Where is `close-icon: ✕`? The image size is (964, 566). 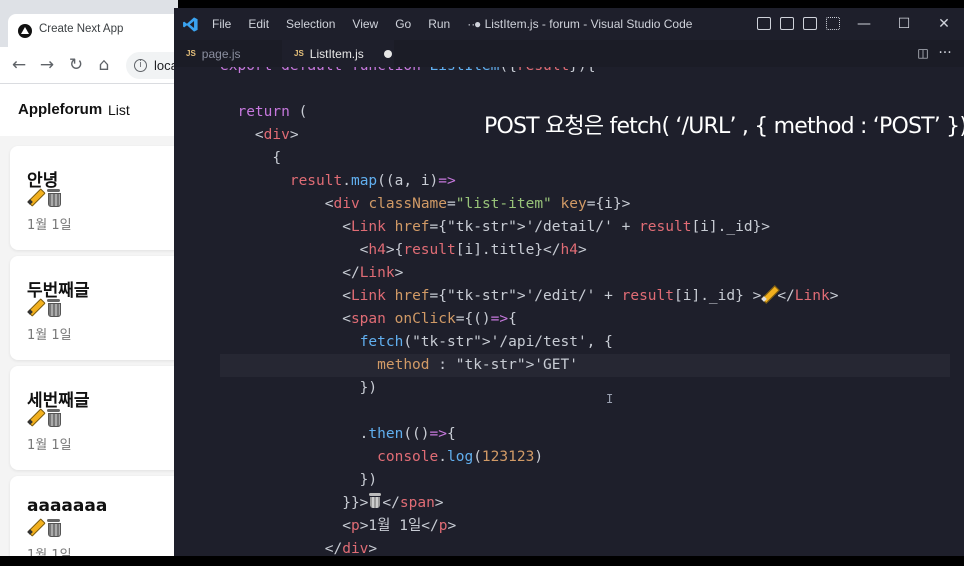
close-icon: ✕ is located at coordinates (944, 24).